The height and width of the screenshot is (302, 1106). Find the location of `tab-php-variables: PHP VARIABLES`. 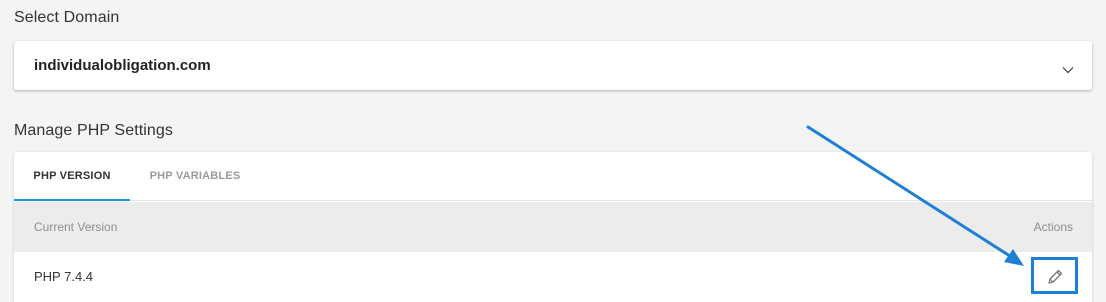

tab-php-variables: PHP VARIABLES is located at coordinates (195, 176).